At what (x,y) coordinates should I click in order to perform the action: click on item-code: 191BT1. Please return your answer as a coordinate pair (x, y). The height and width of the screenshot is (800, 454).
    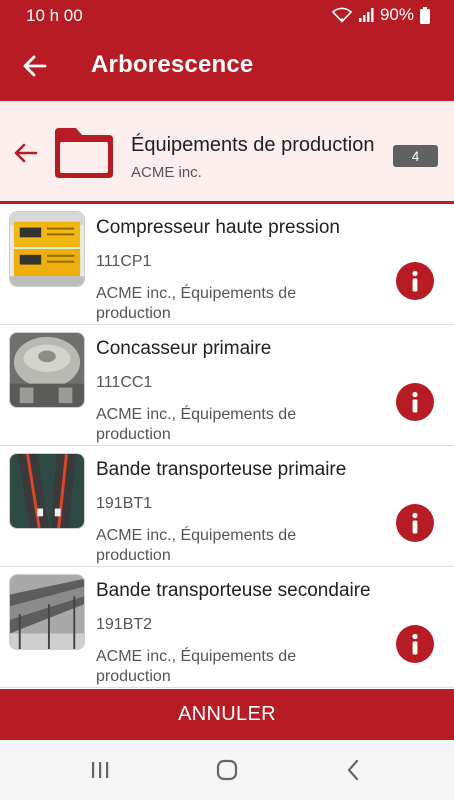
    Looking at the image, I should click on (124, 503).